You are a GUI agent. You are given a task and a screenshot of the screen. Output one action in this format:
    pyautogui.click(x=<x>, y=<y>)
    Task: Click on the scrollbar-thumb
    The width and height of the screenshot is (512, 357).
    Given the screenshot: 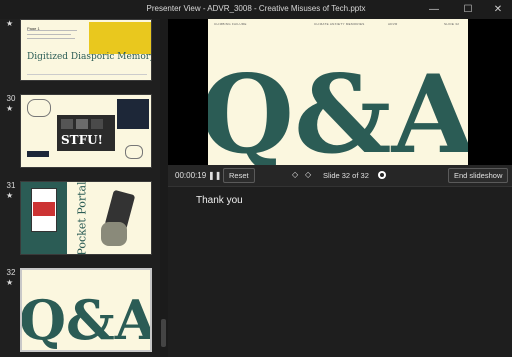 What is the action you would take?
    pyautogui.click(x=163, y=333)
    